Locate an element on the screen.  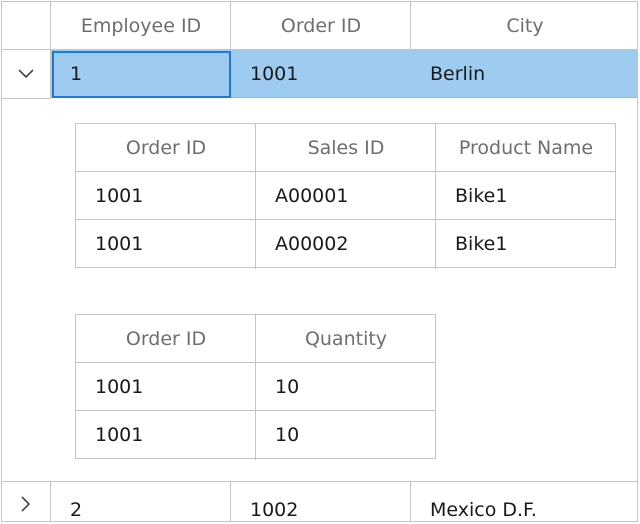
detail-header-sales-id: Sales ID is located at coordinates (346, 148).